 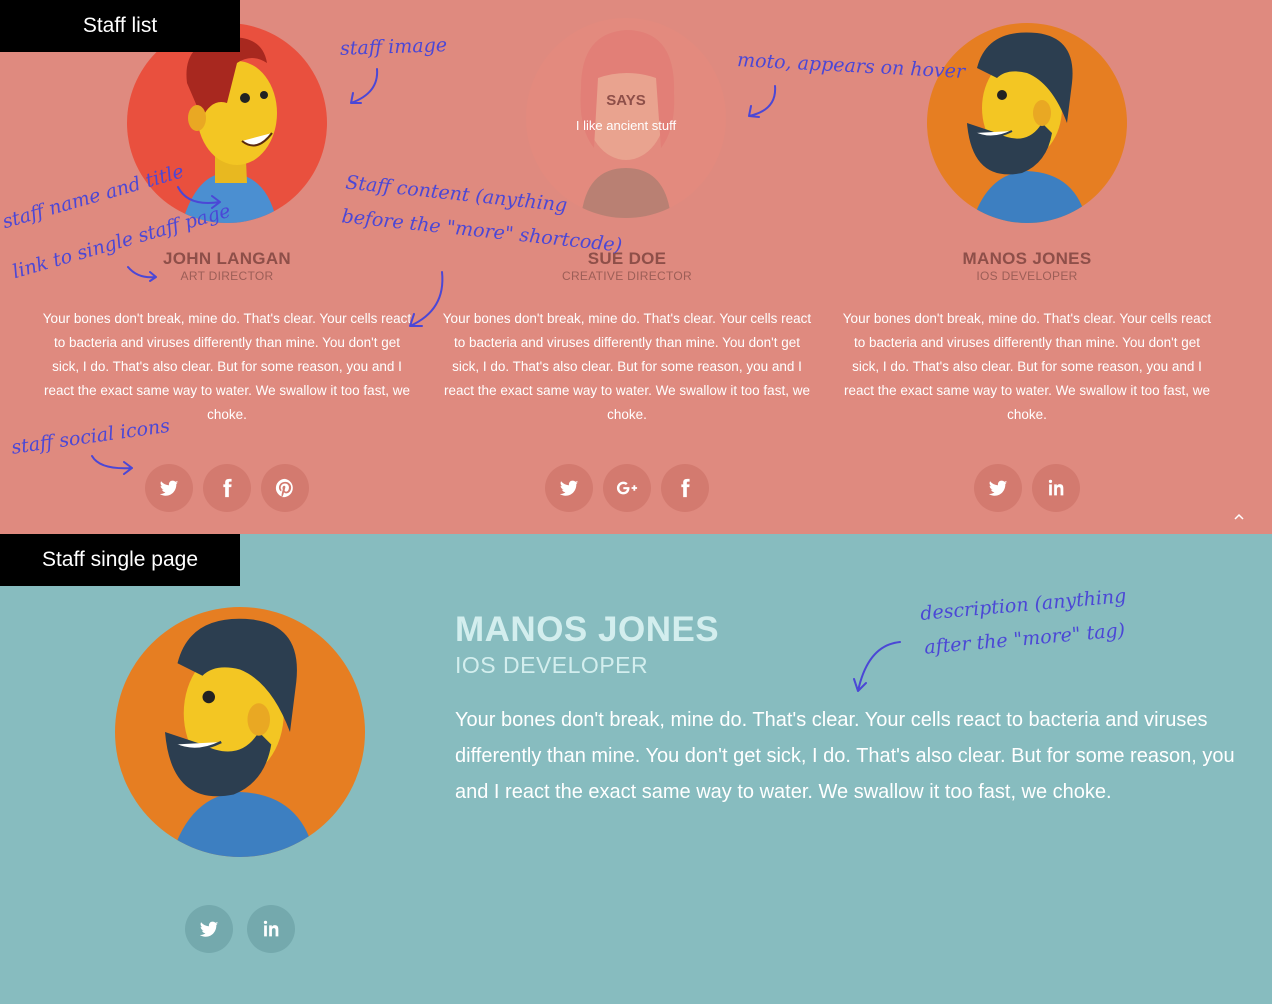 What do you see at coordinates (240, 732) in the screenshot?
I see `staff-image-manos-jones-large` at bounding box center [240, 732].